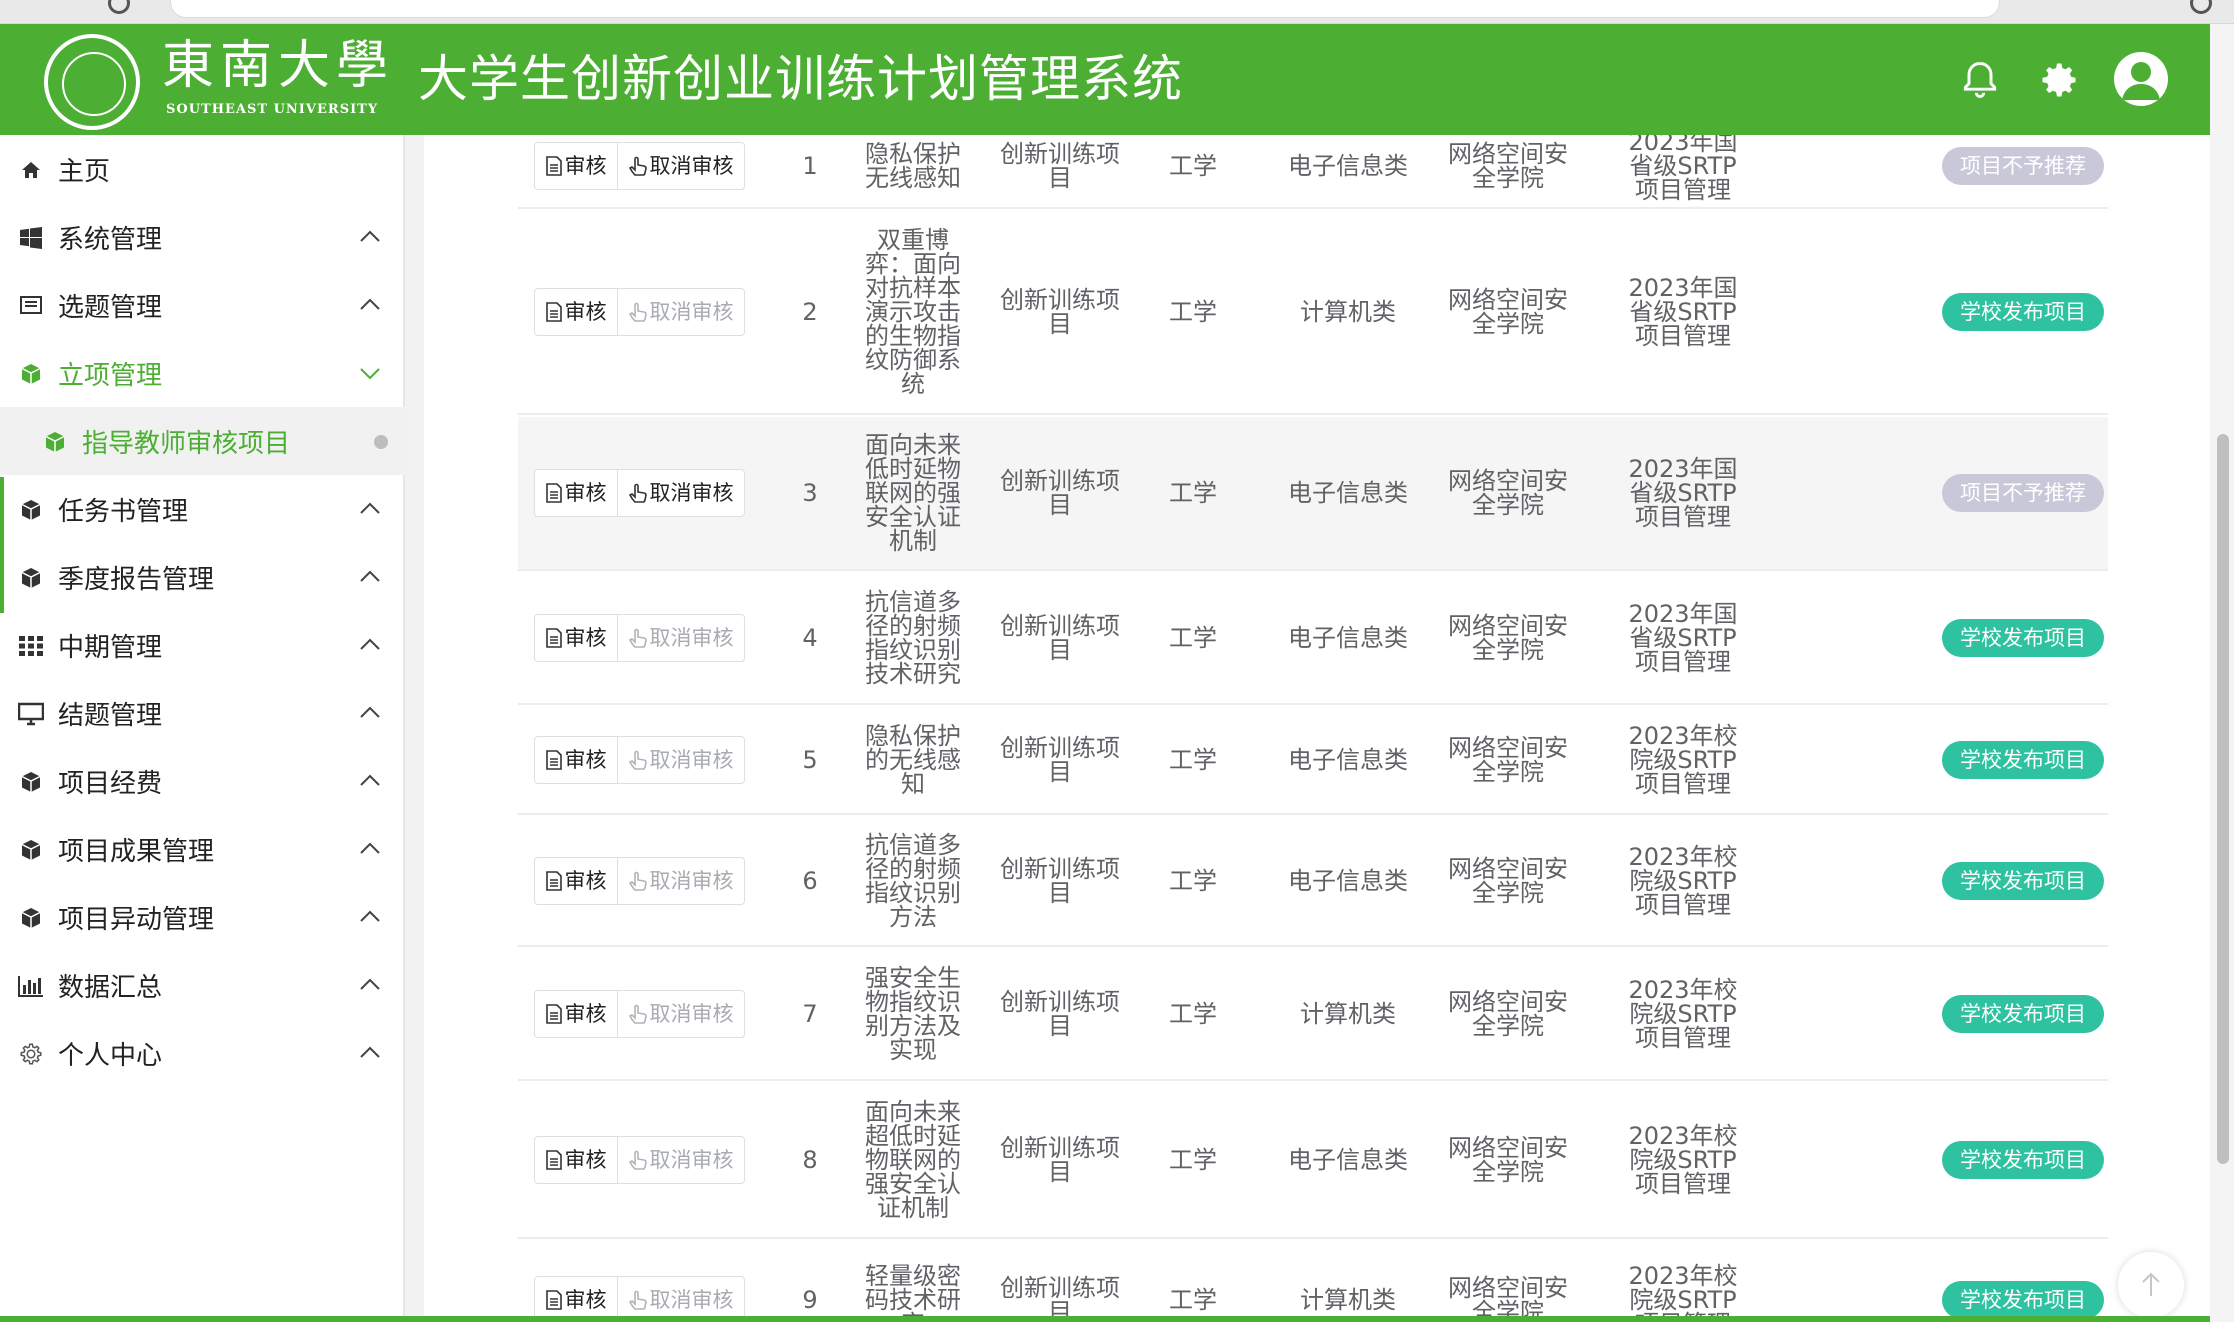 The height and width of the screenshot is (1322, 2234). Describe the element at coordinates (31, 714) in the screenshot. I see `monitor-icon` at that location.